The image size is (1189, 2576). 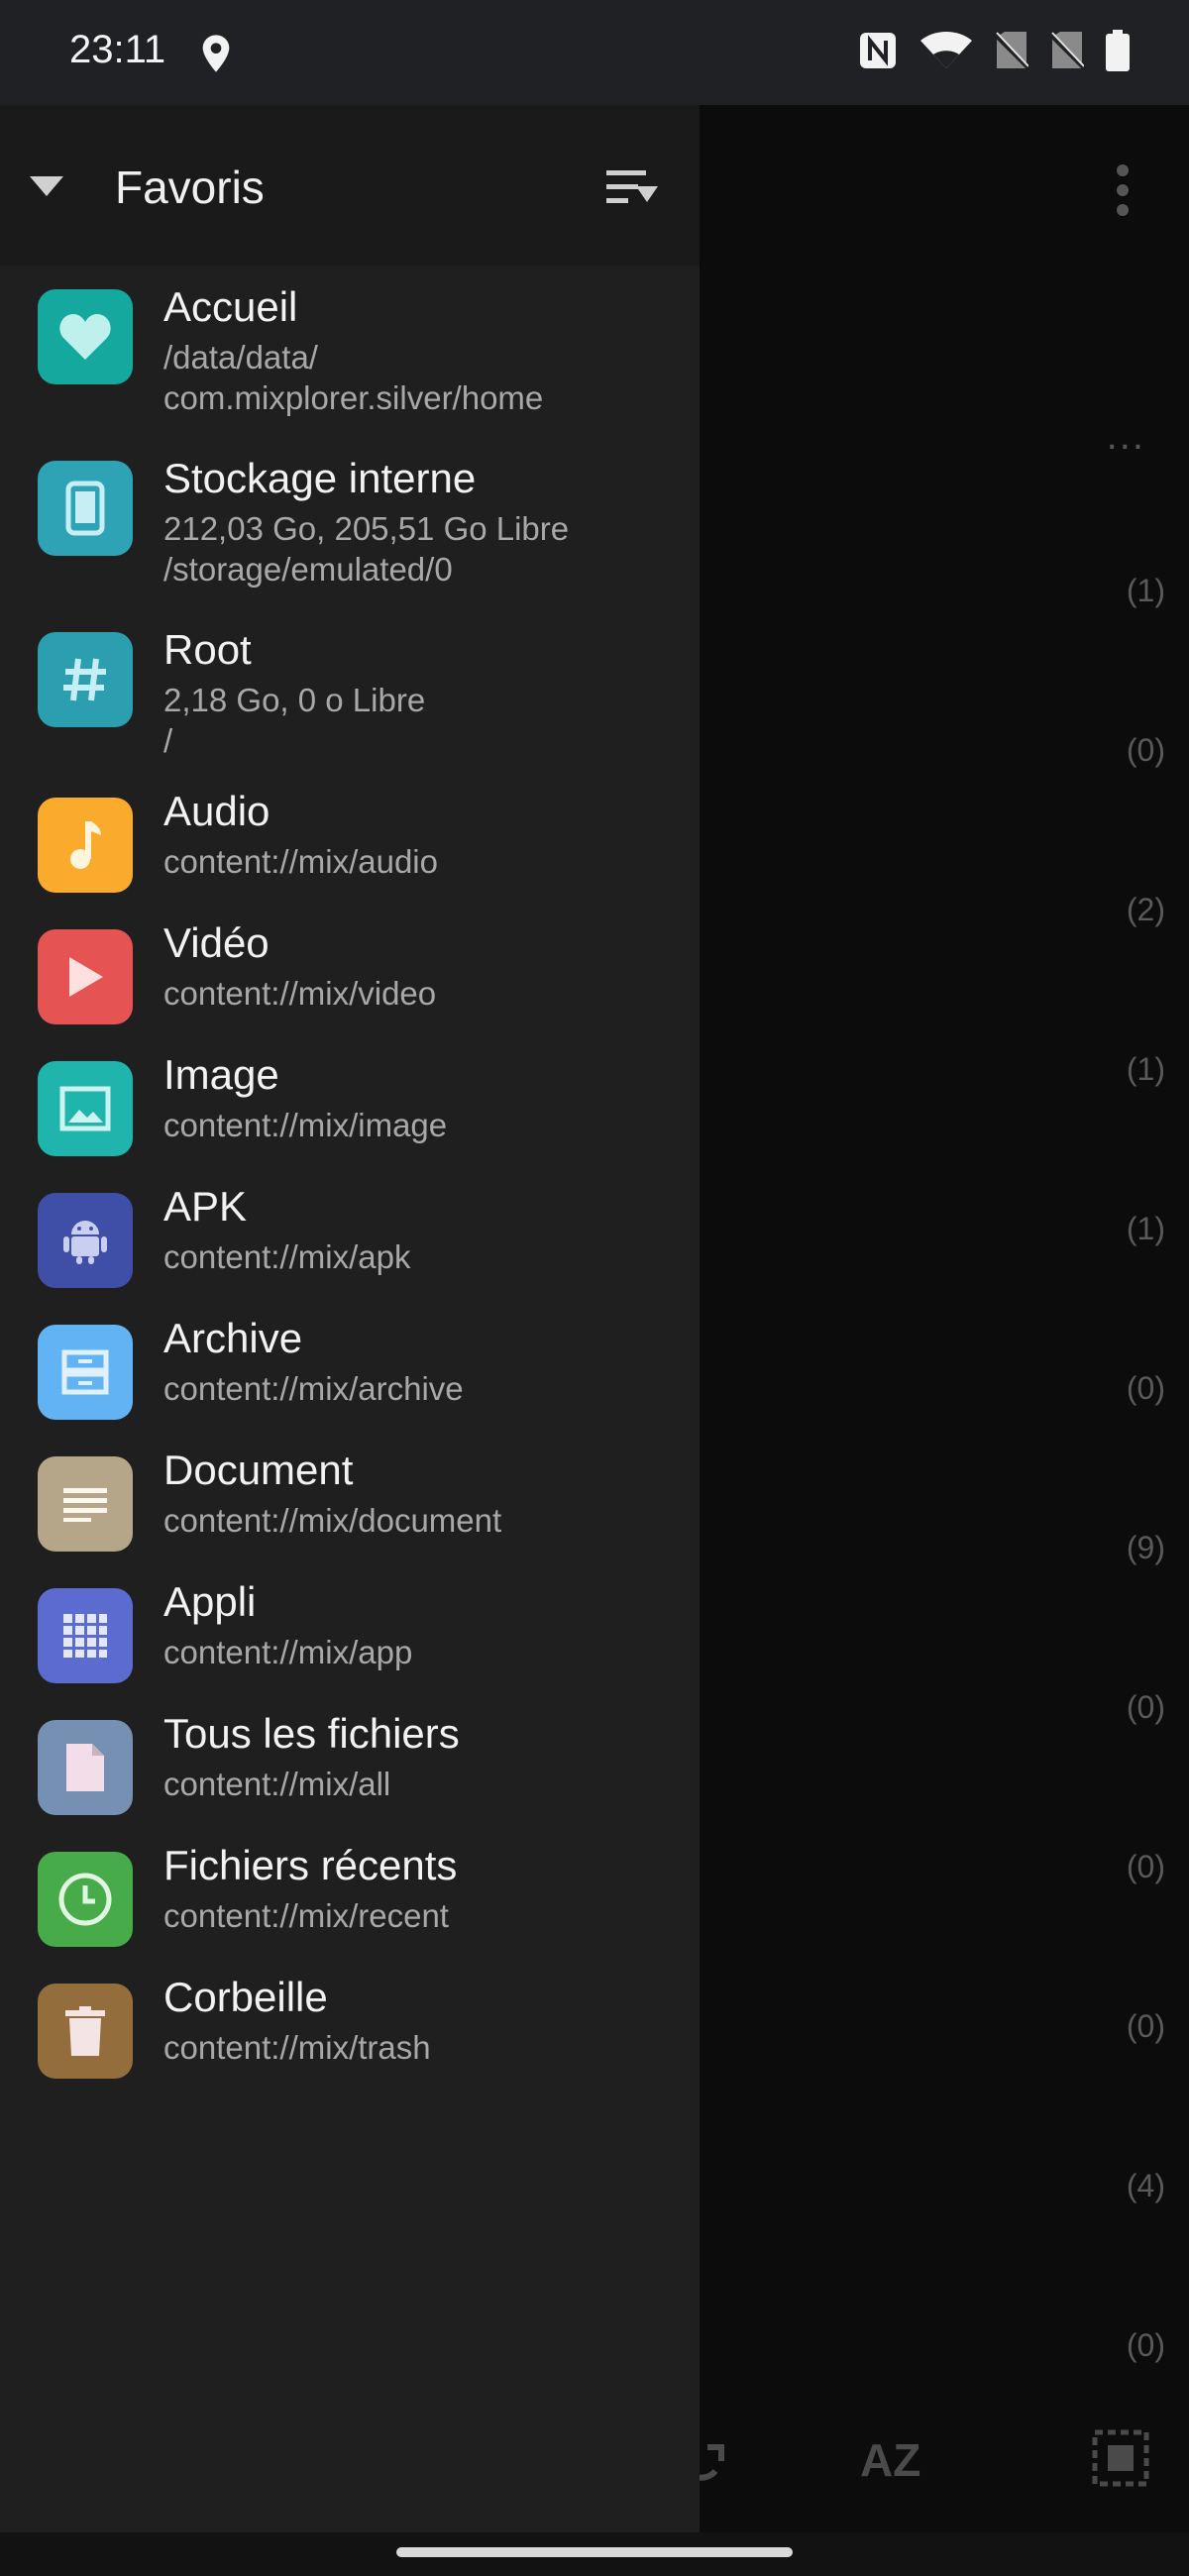 What do you see at coordinates (190, 187) in the screenshot?
I see `drawer-title: Favoris` at bounding box center [190, 187].